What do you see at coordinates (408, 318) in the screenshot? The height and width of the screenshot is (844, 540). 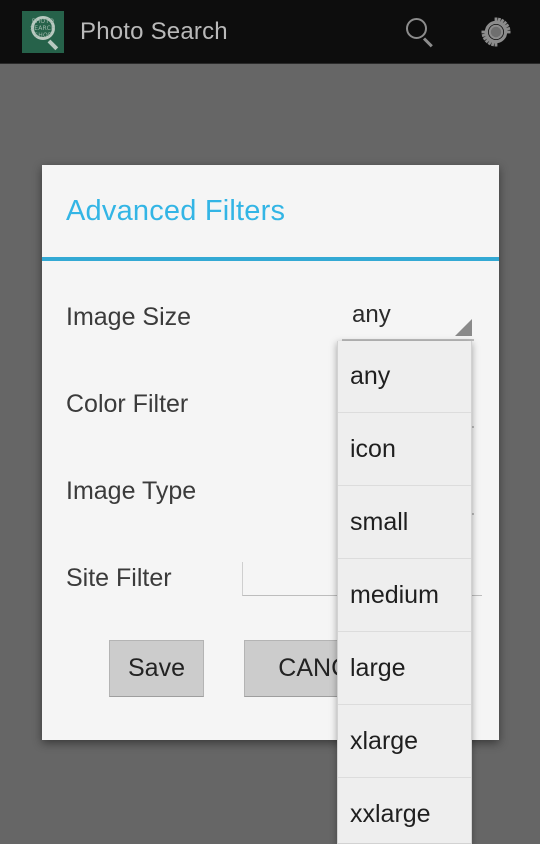 I see `image-size-spinner: any` at bounding box center [408, 318].